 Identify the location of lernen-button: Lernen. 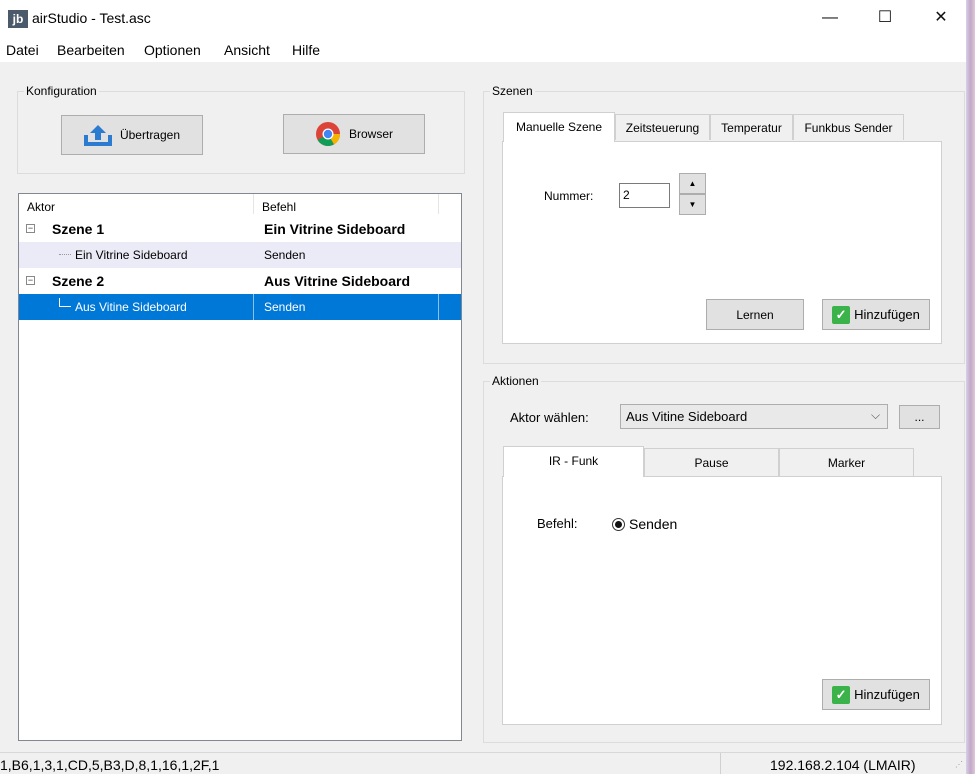
(755, 314).